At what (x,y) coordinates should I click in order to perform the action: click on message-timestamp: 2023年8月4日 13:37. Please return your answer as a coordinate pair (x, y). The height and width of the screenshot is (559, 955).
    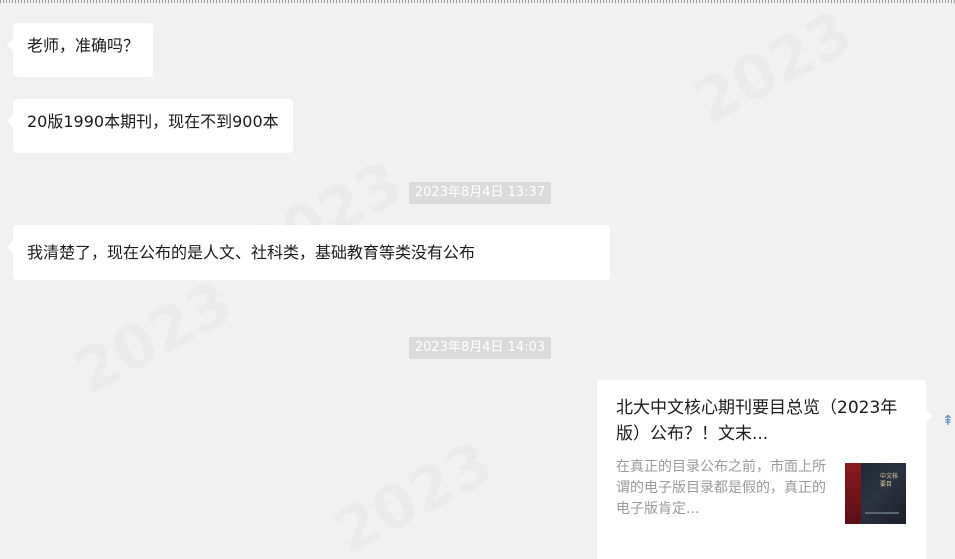
    Looking at the image, I should click on (477, 192).